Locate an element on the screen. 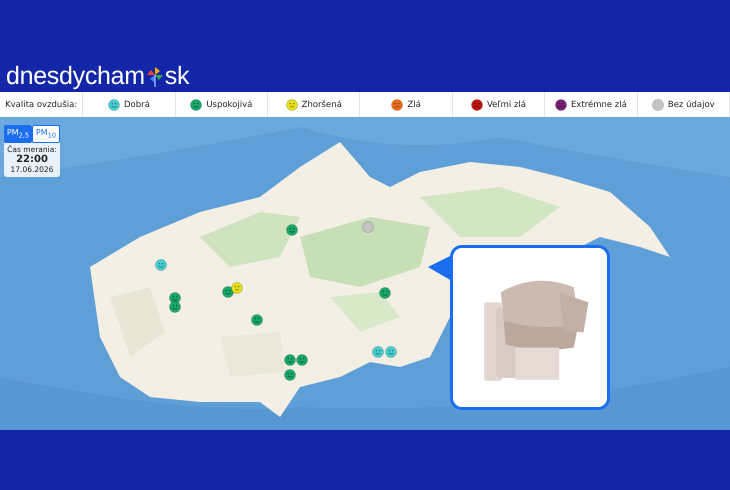 The height and width of the screenshot is (490, 730). legend-text: Extrémne zlá is located at coordinates (598, 105).